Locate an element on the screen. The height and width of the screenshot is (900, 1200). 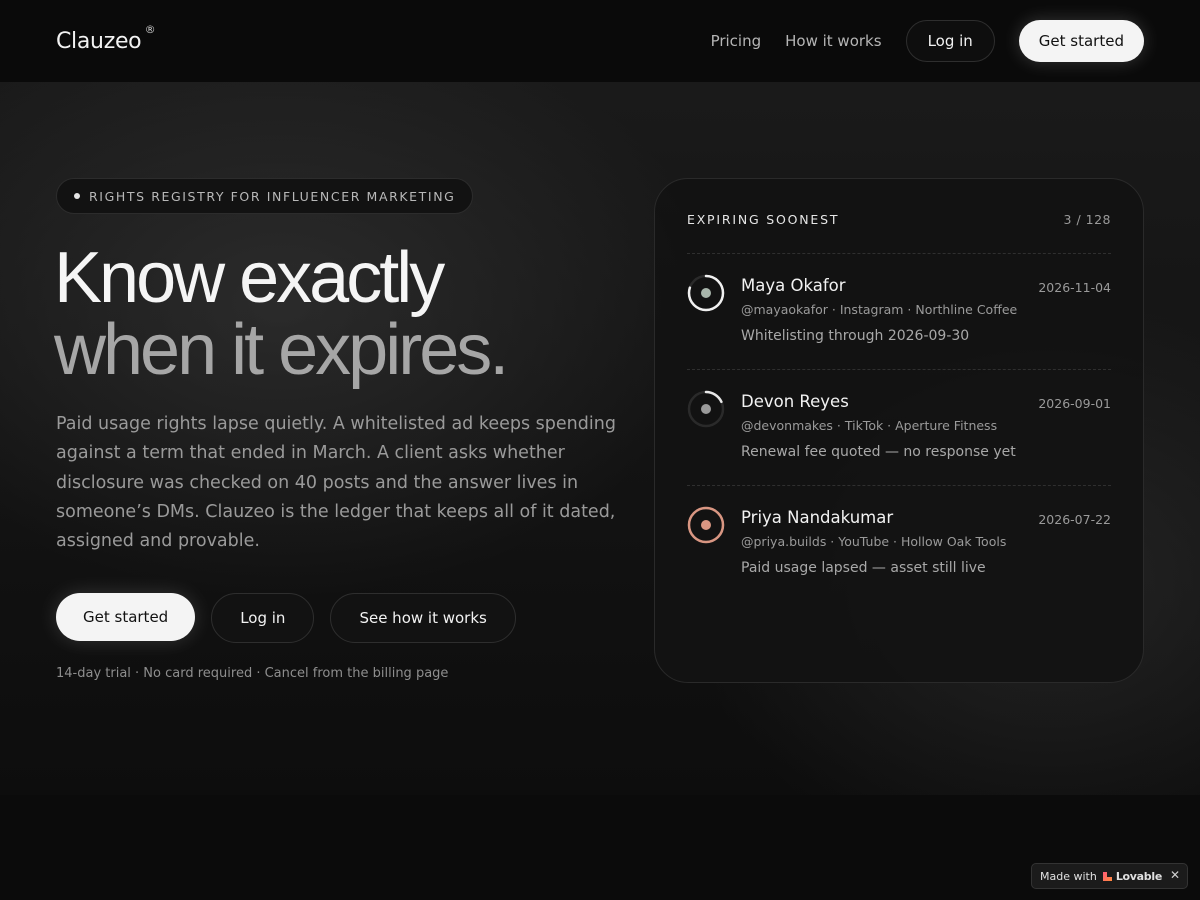
eyebrow-pill: RIGHTS REGISTRY FOR INFLUENCER MARKETING is located at coordinates (265, 196).